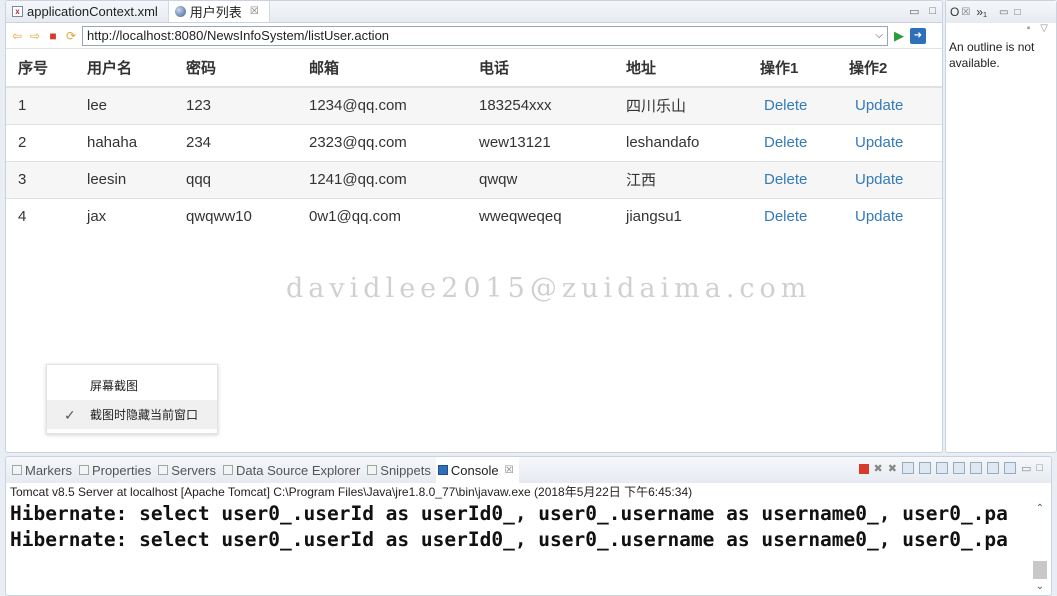  I want to click on tab-label: Snippets, so click(405, 470).